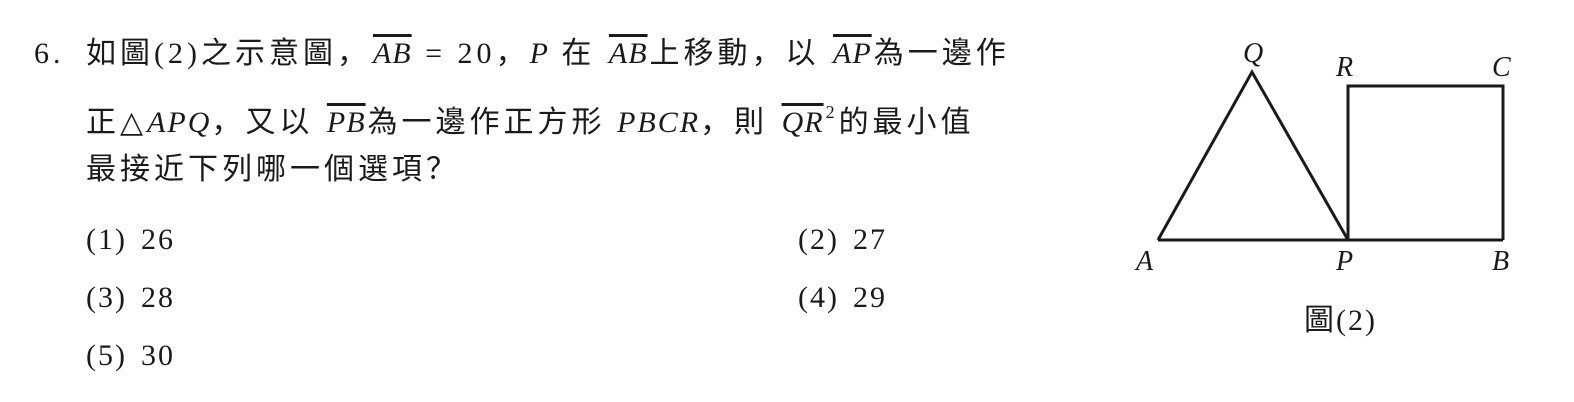  What do you see at coordinates (1425, 162) in the screenshot?
I see `square-pbcr-shape` at bounding box center [1425, 162].